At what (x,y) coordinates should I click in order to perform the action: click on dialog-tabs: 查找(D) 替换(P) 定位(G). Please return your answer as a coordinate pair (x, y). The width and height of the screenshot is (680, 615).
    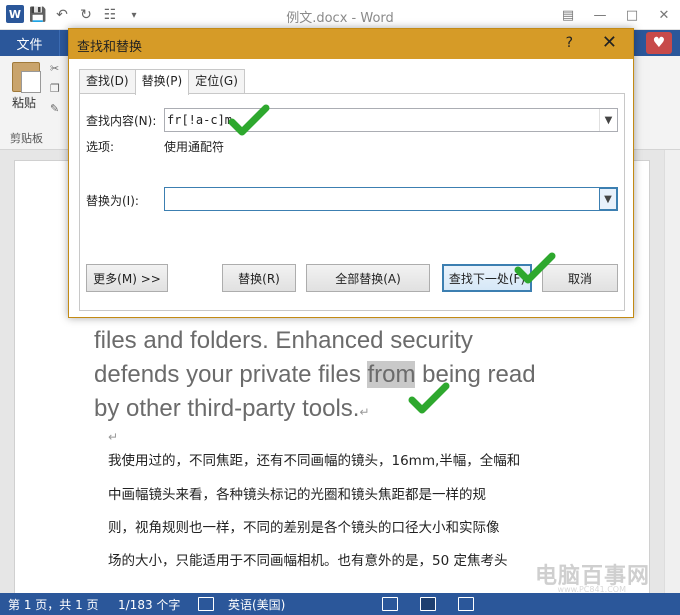
    Looking at the image, I should click on (162, 82).